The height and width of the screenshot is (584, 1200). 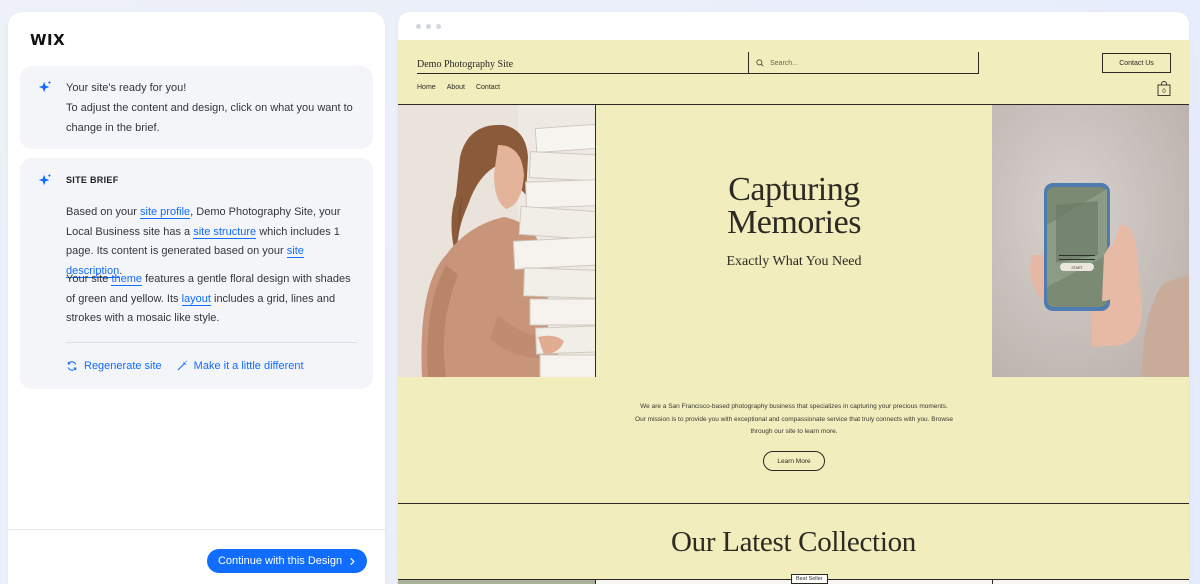 What do you see at coordinates (225, 232) in the screenshot?
I see `site-structure-link: site structure` at bounding box center [225, 232].